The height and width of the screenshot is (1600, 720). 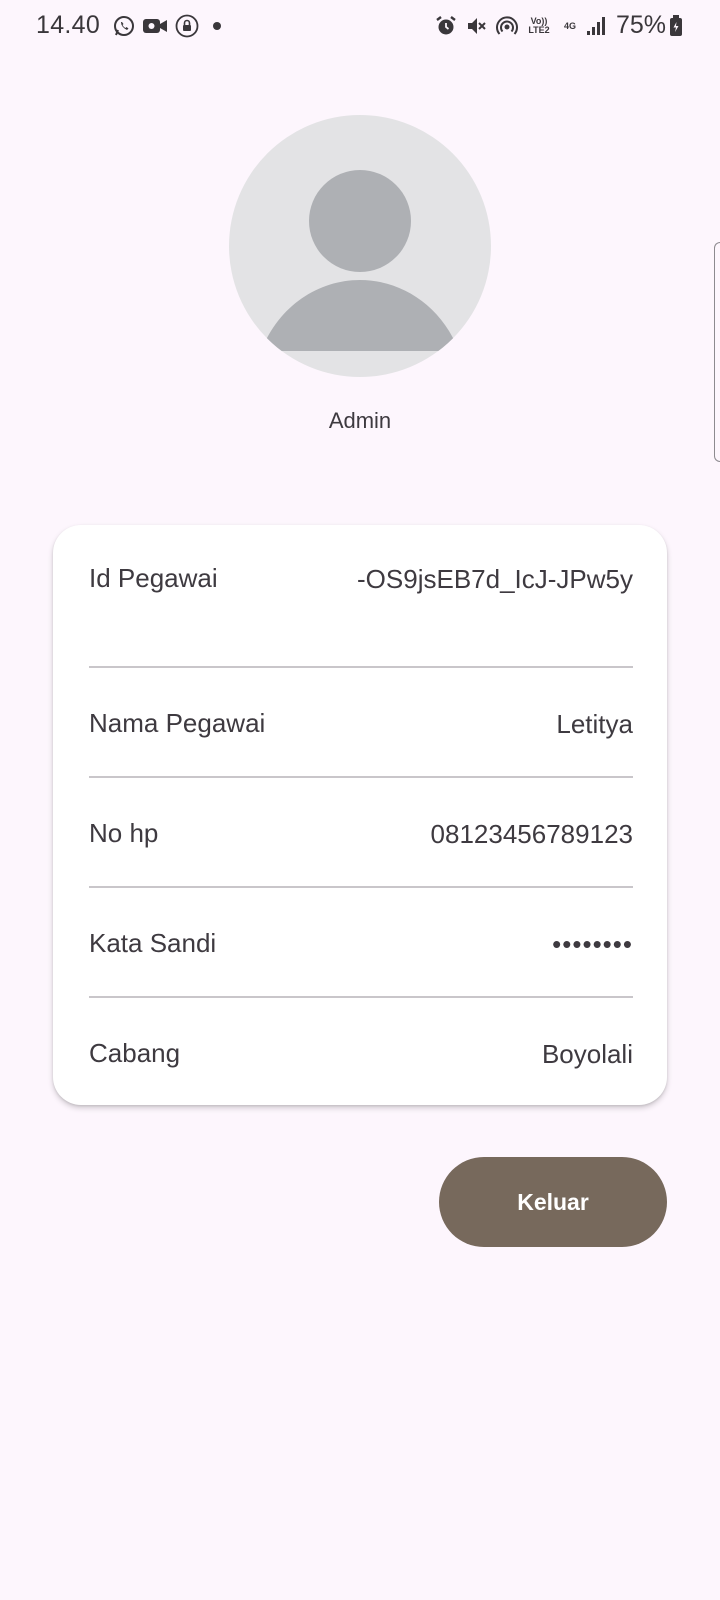 I want to click on detail-value: Boyolali, so click(x=587, y=1054).